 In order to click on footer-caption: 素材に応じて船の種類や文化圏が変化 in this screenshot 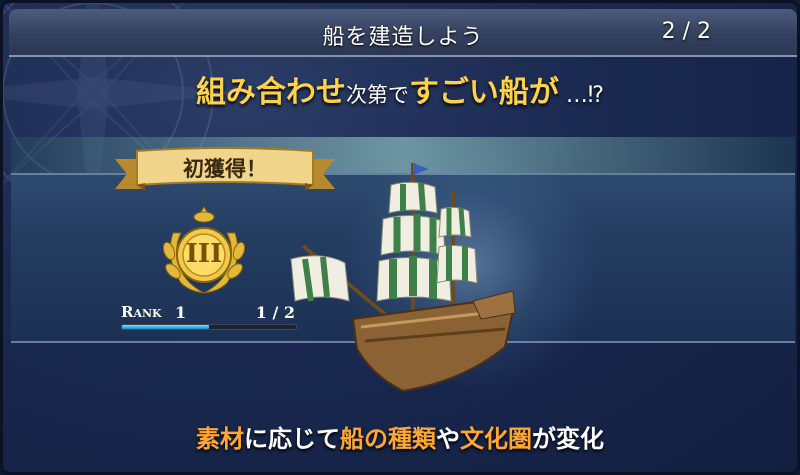, I will do `click(400, 436)`.